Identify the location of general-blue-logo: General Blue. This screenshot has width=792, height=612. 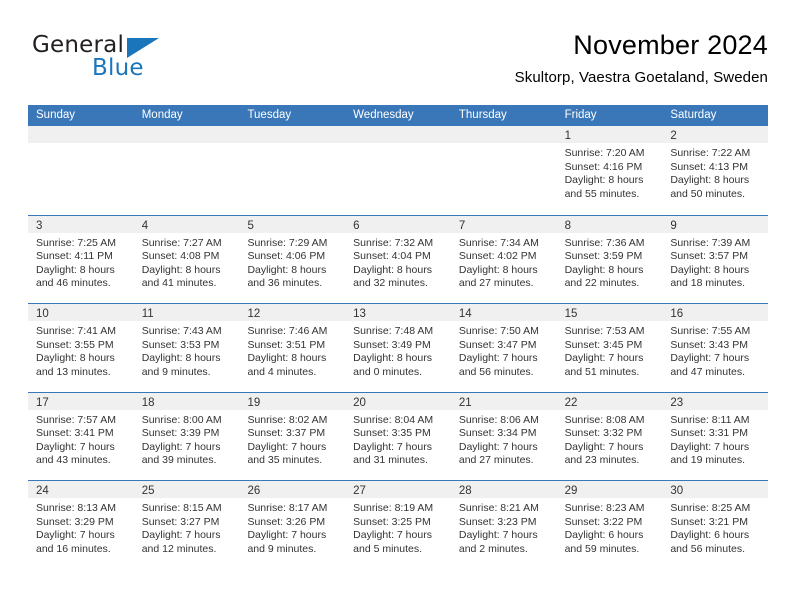
(142, 61).